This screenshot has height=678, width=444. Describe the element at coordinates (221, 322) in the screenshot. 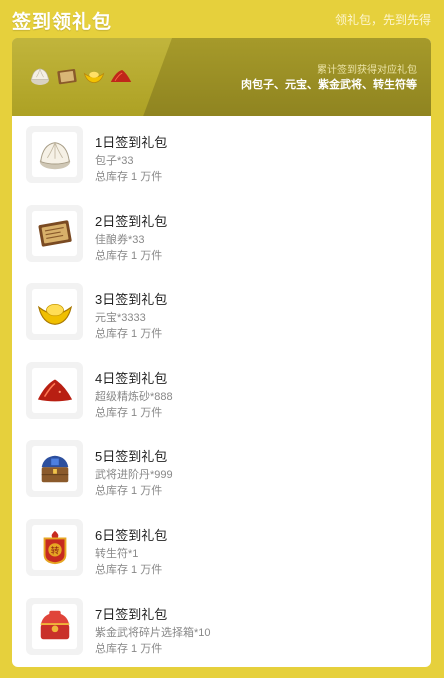

I see `gift-item: 3日签到礼包 元宝*3333 总库存 1 万件` at that location.